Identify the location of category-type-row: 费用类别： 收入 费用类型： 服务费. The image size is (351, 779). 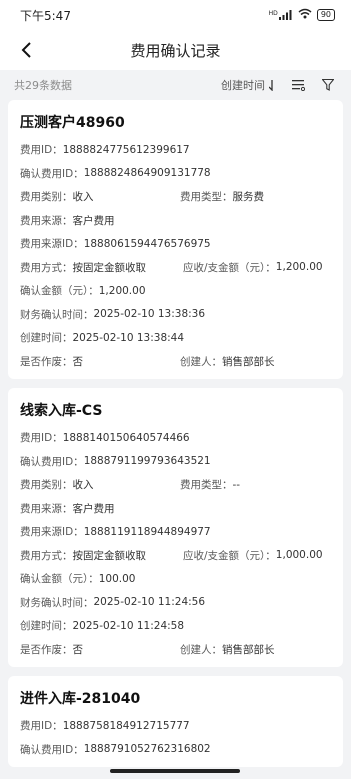
(175, 197).